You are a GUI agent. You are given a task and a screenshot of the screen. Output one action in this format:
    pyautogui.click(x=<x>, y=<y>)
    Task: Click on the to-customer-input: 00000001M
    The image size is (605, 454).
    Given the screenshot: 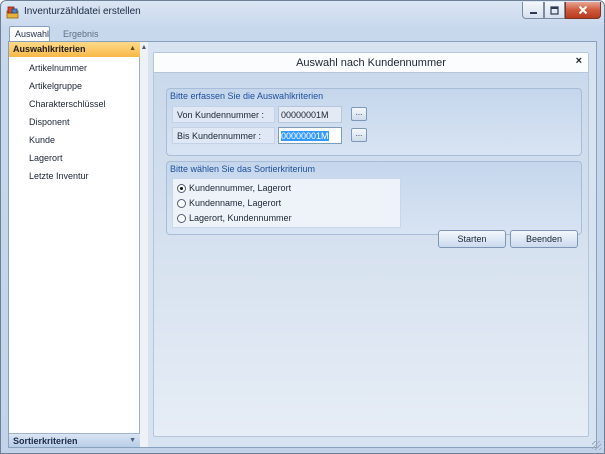 What is the action you would take?
    pyautogui.click(x=310, y=135)
    